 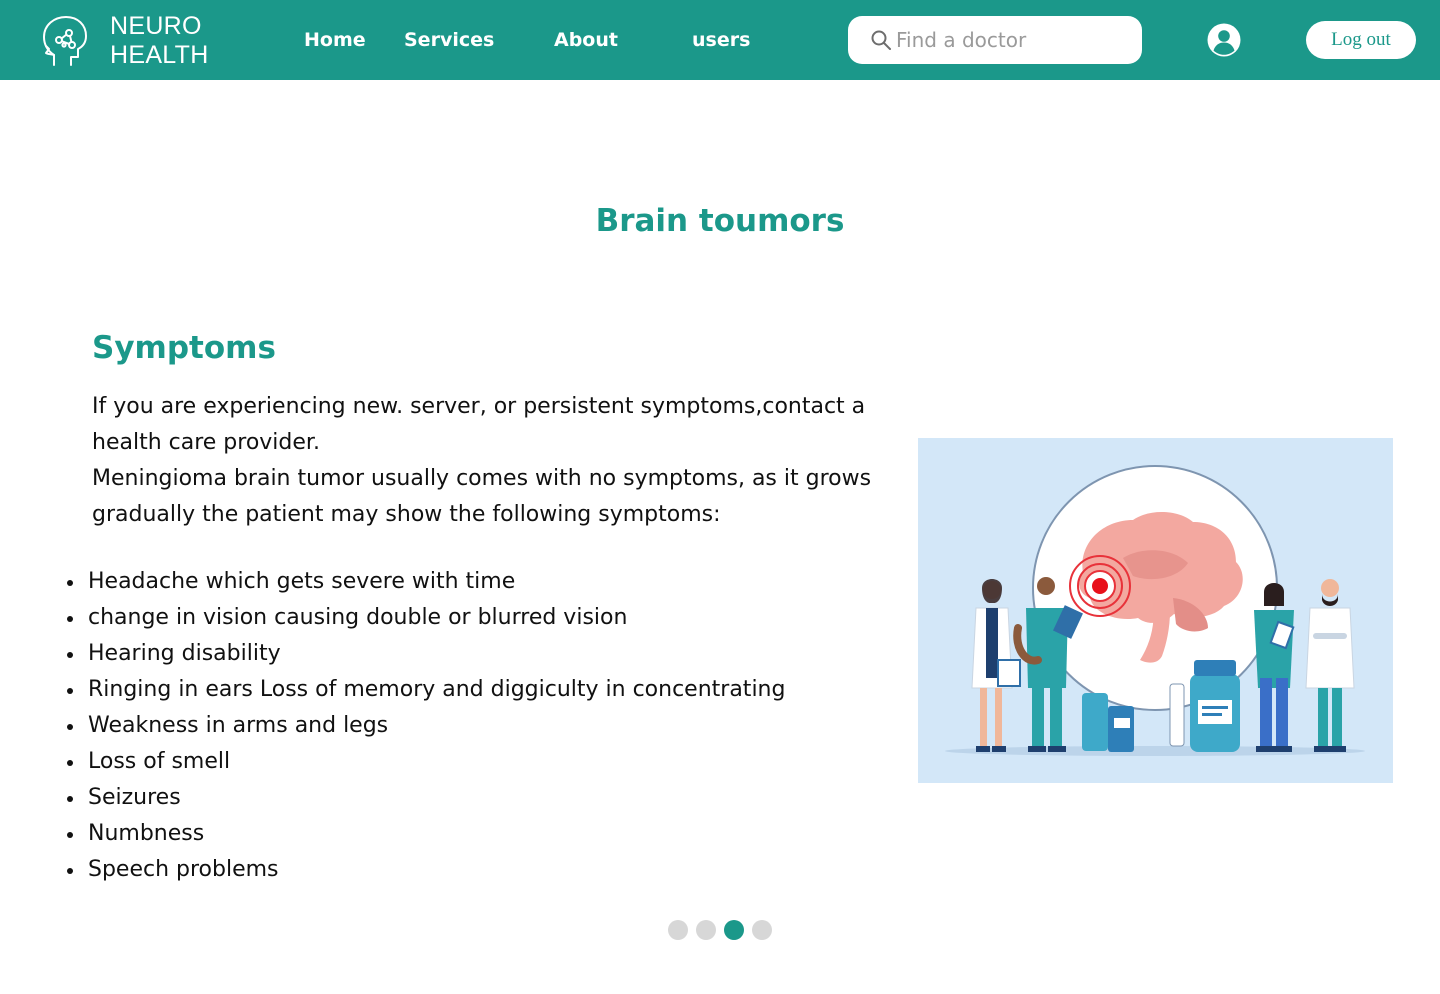 I want to click on brain-tumor-illustration, so click(x=1155, y=610).